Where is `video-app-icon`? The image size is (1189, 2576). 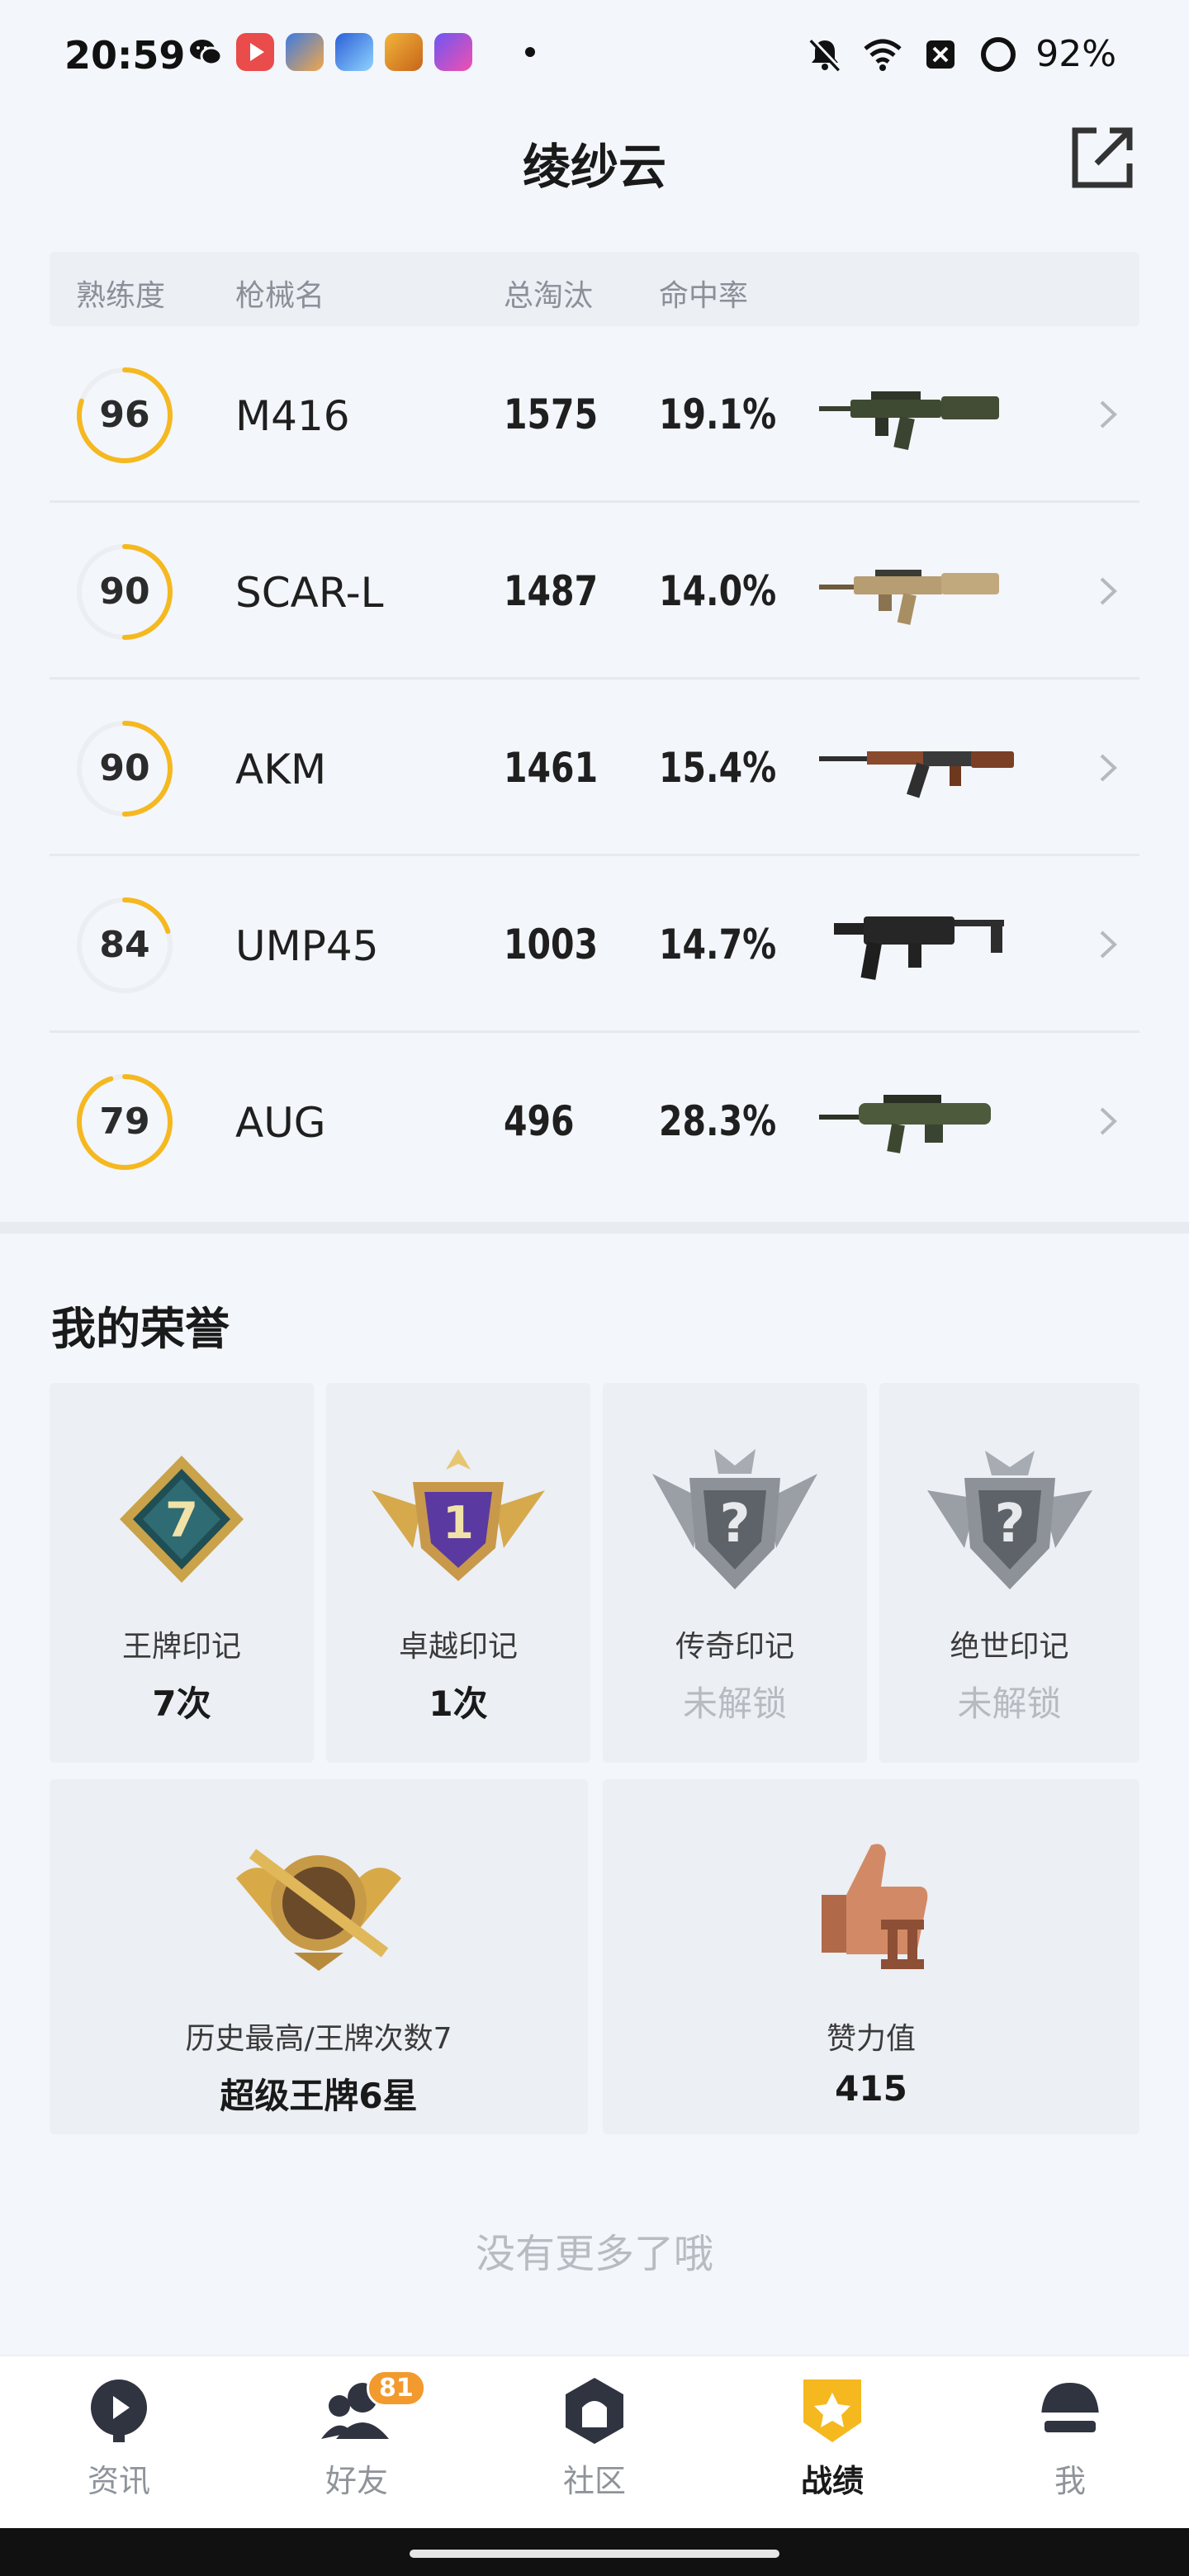 video-app-icon is located at coordinates (255, 52).